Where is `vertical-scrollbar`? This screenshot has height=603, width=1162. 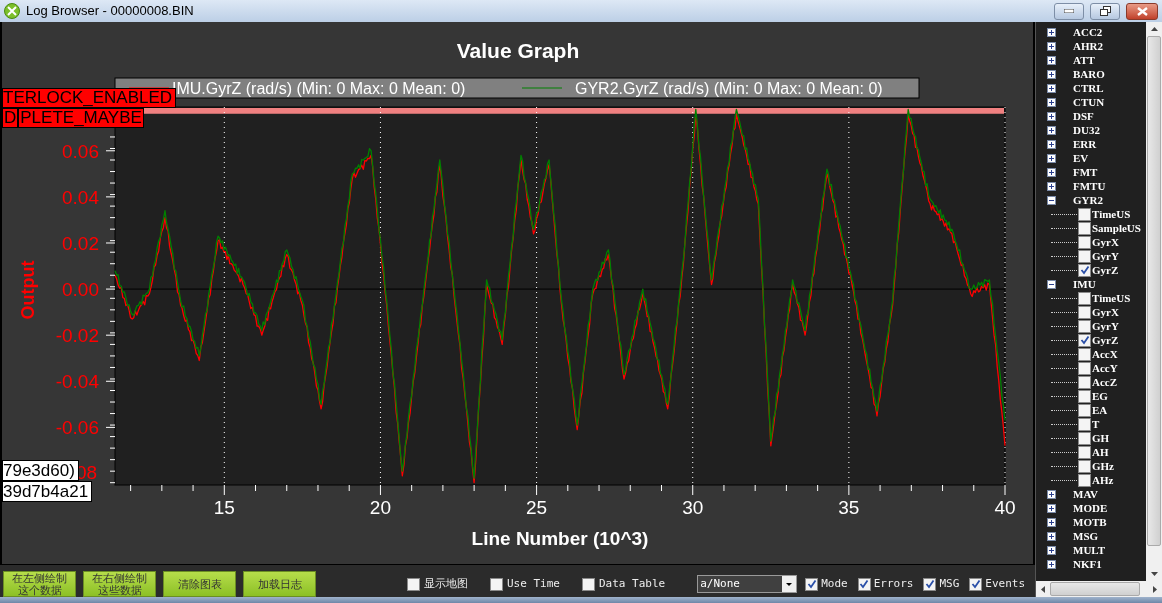
vertical-scrollbar is located at coordinates (1154, 301).